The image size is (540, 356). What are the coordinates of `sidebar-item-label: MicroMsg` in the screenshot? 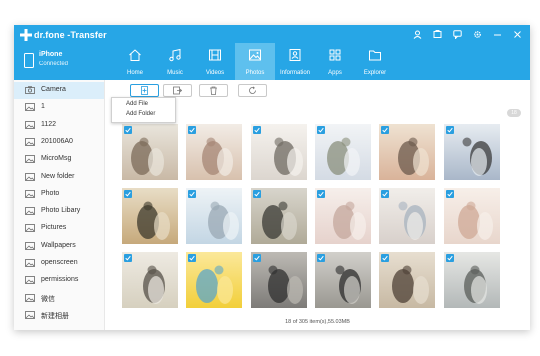 It's located at (56, 159).